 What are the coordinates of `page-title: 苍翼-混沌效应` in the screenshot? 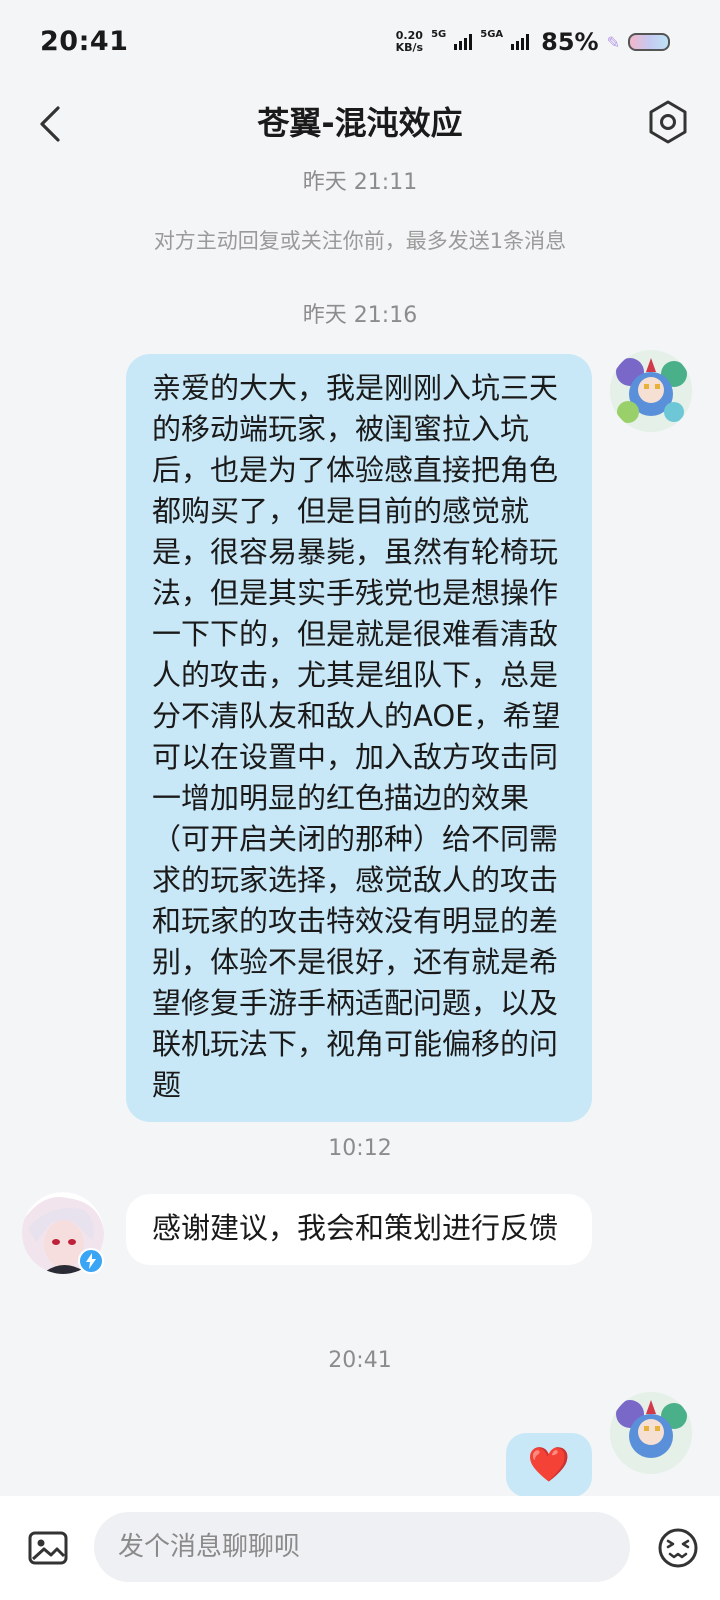 It's located at (360, 123).